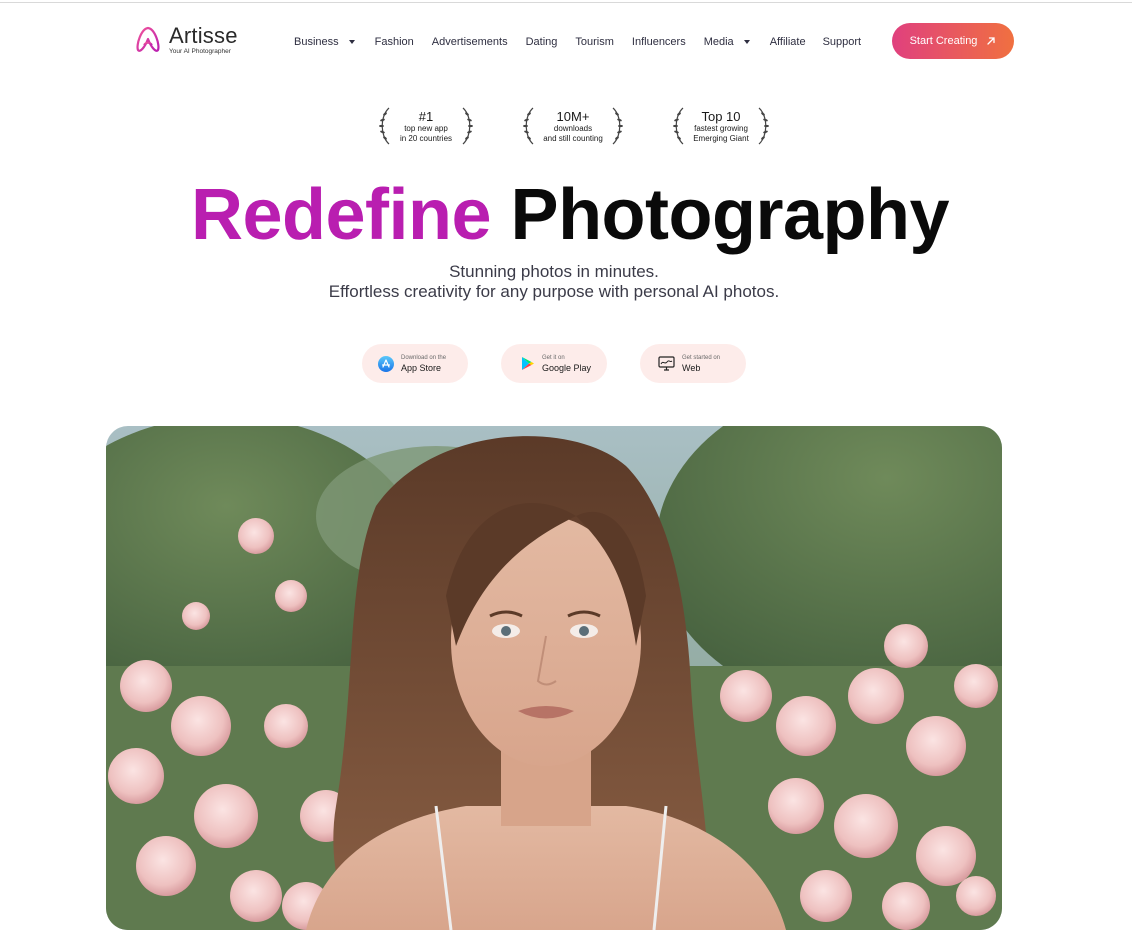 This screenshot has width=1132, height=947. What do you see at coordinates (691, 367) in the screenshot?
I see `store-big-text: Web` at bounding box center [691, 367].